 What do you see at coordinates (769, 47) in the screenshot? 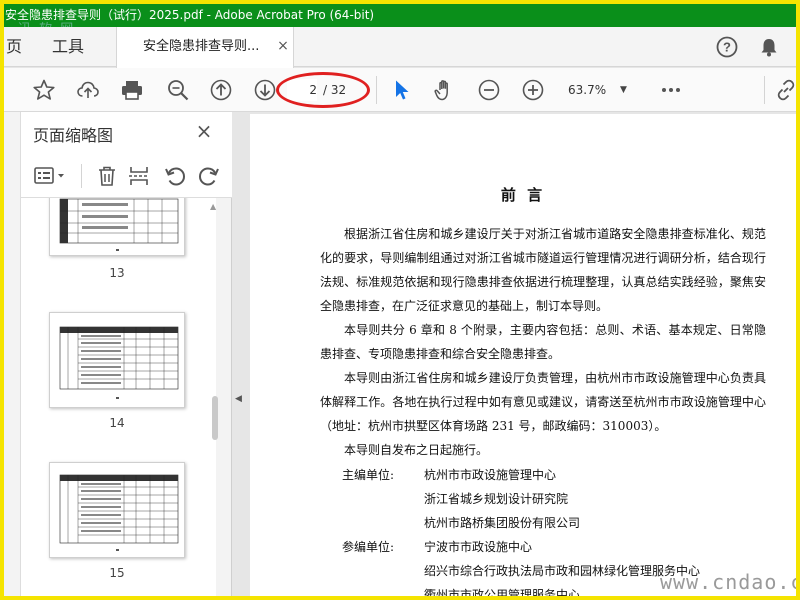
I see `bell-icon` at bounding box center [769, 47].